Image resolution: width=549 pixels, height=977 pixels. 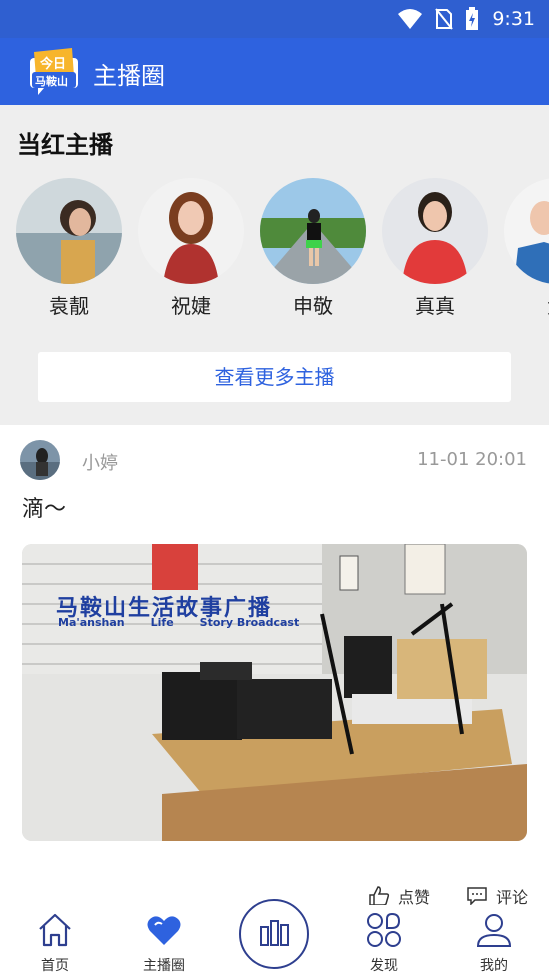 What do you see at coordinates (164, 966) in the screenshot?
I see `tab-label: 主播圈` at bounding box center [164, 966].